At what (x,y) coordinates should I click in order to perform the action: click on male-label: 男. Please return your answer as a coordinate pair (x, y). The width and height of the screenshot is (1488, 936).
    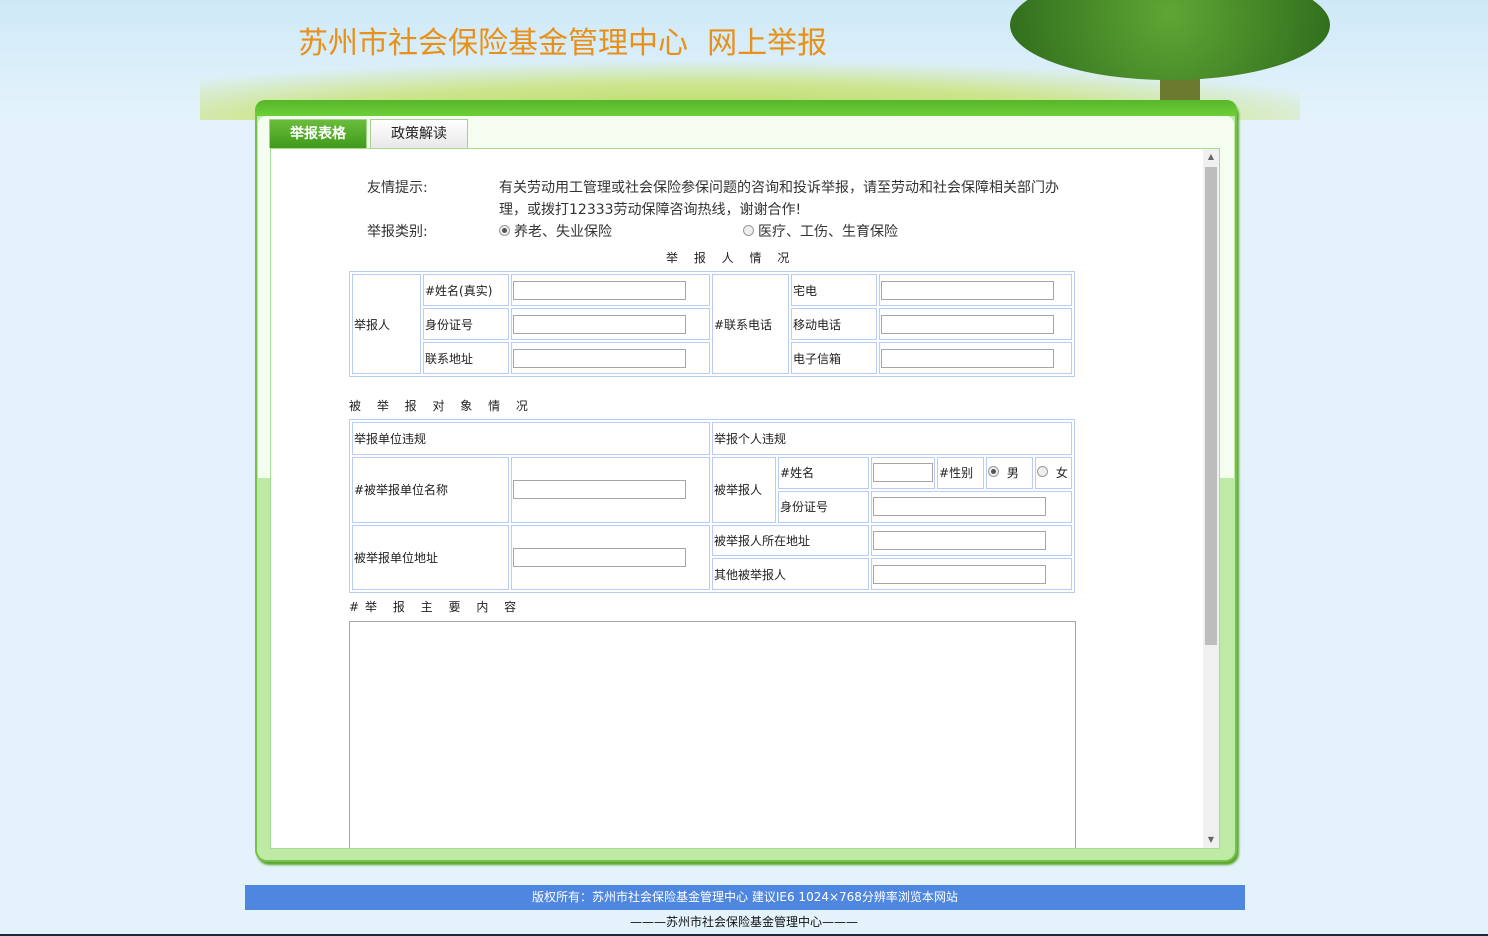
    Looking at the image, I should click on (1012, 473).